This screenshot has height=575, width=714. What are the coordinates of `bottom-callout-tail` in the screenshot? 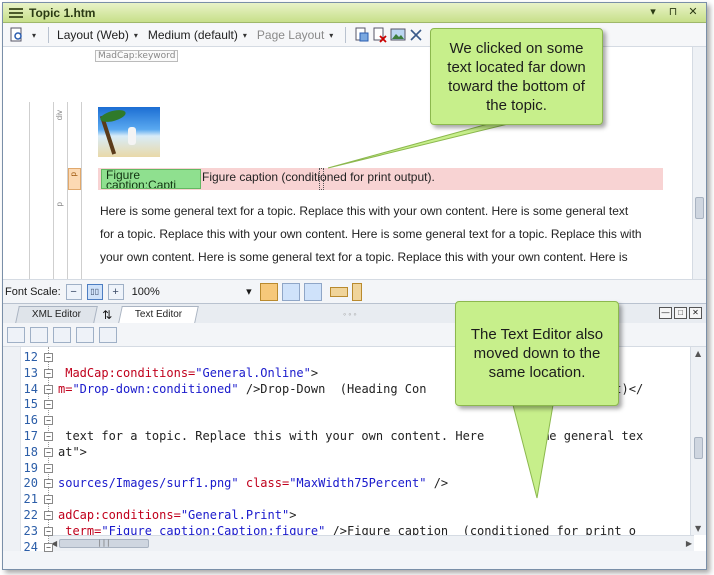 It's located at (533, 451).